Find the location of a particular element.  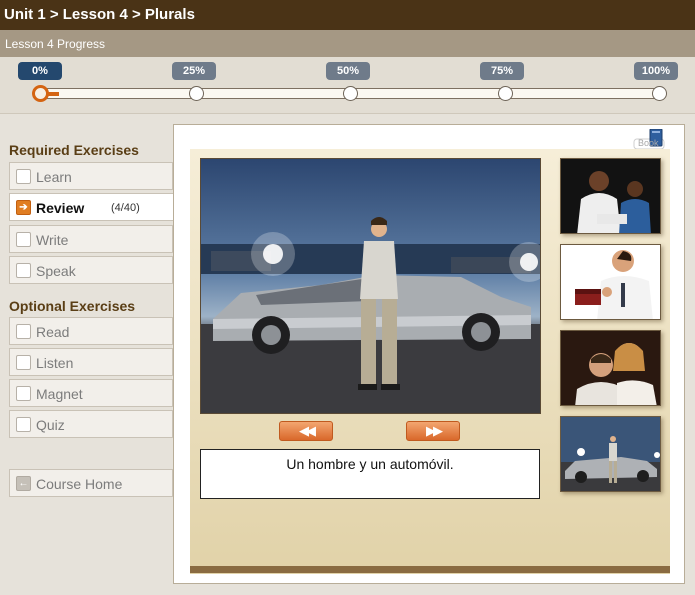

sidebar-item-speak: Speak is located at coordinates (91, 270).